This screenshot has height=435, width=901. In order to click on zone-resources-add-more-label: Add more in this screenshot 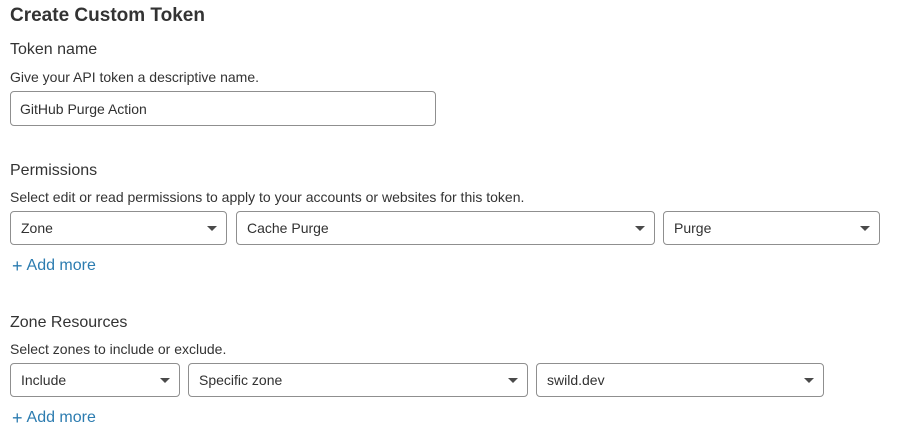, I will do `click(61, 417)`.